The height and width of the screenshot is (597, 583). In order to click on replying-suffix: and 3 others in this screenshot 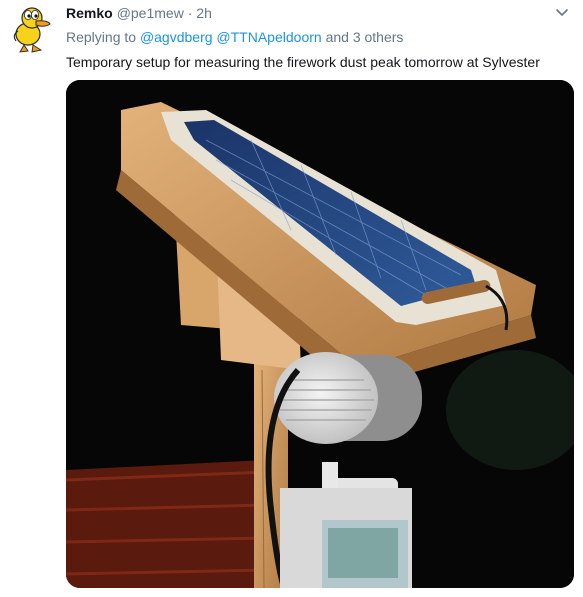, I will do `click(364, 37)`.